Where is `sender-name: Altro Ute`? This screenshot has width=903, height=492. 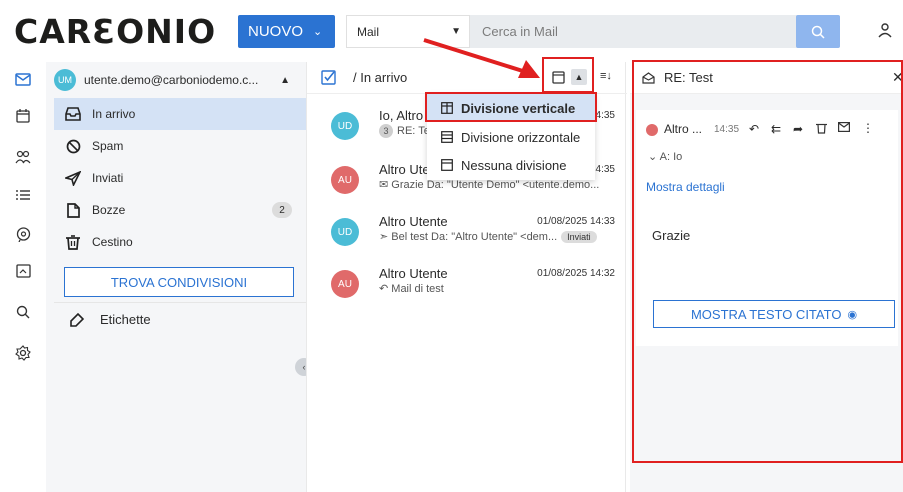 sender-name: Altro Ute is located at coordinates (404, 169).